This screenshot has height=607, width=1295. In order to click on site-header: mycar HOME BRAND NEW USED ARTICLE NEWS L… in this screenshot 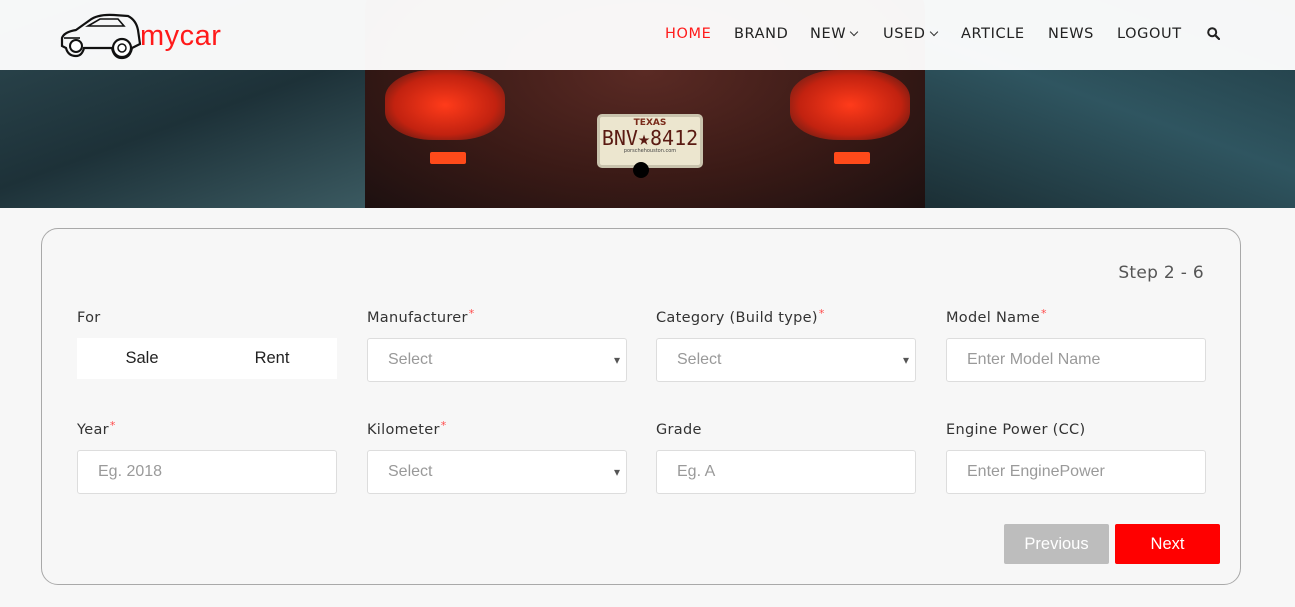, I will do `click(647, 35)`.